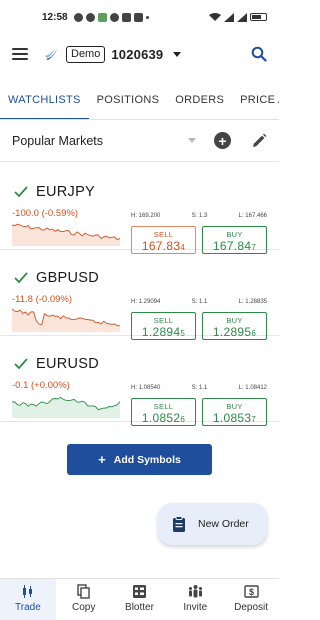  I want to click on nav-label: Trade, so click(28, 607).